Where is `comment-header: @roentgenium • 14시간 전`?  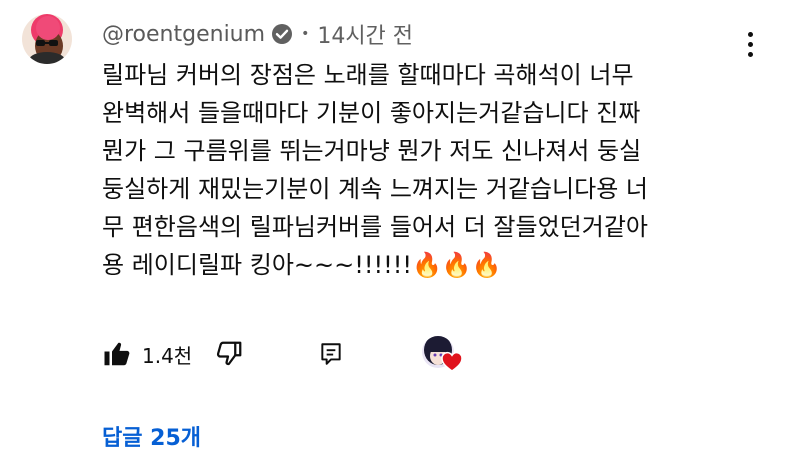 comment-header: @roentgenium • 14시간 전 is located at coordinates (257, 34).